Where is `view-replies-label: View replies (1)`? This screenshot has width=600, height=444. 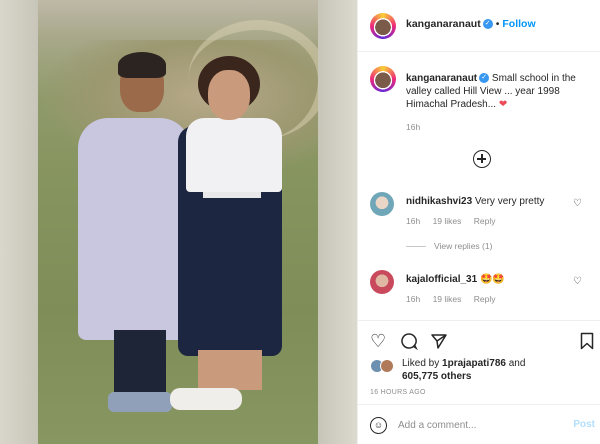 view-replies-label: View replies (1) is located at coordinates (463, 246).